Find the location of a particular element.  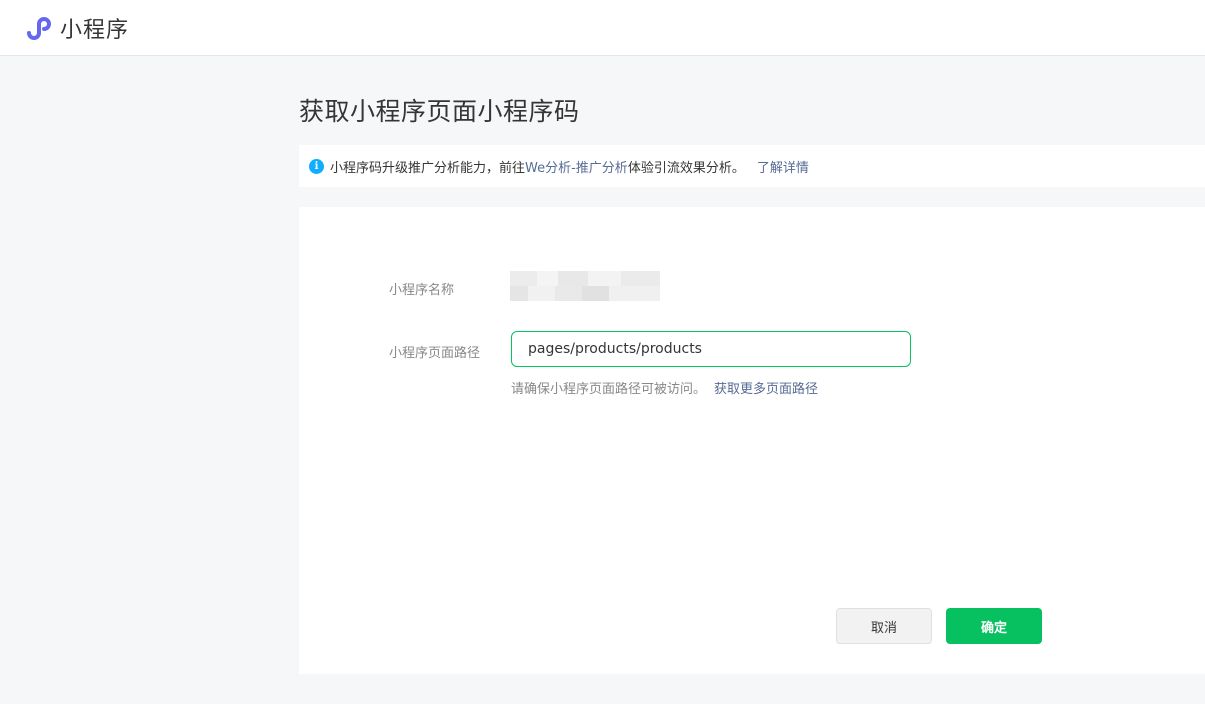

info-icon: i is located at coordinates (316, 166).